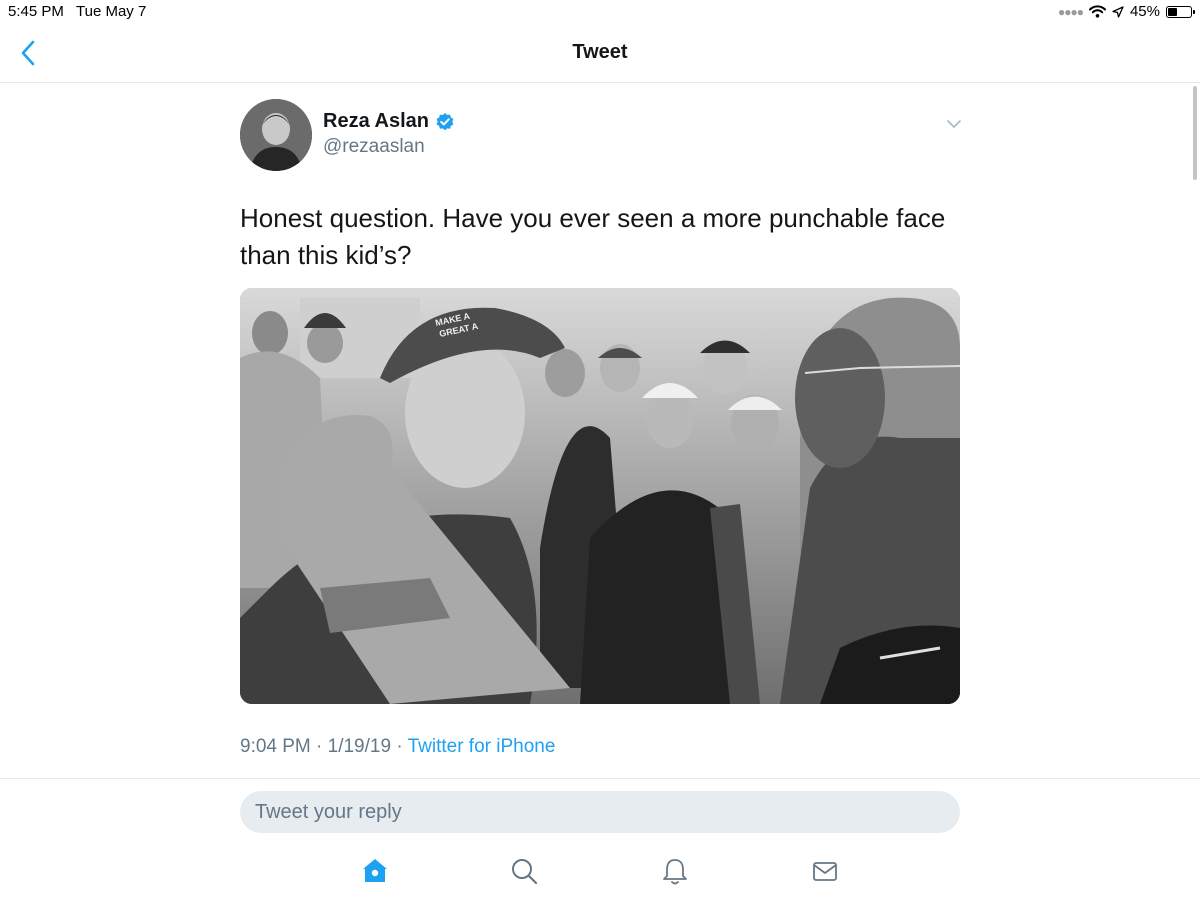 The image size is (1200, 900). What do you see at coordinates (376, 121) in the screenshot?
I see `display-name: Reza Aslan` at bounding box center [376, 121].